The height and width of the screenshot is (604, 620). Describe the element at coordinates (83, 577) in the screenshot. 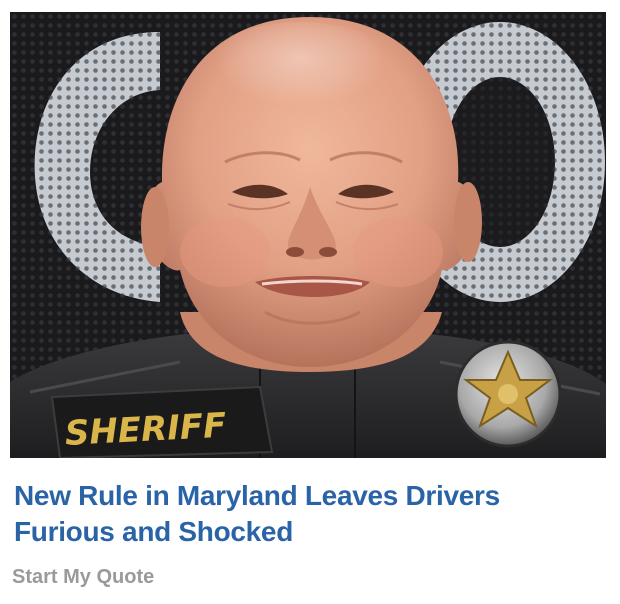

I see `start-my-quote-link: Start My Quote` at that location.